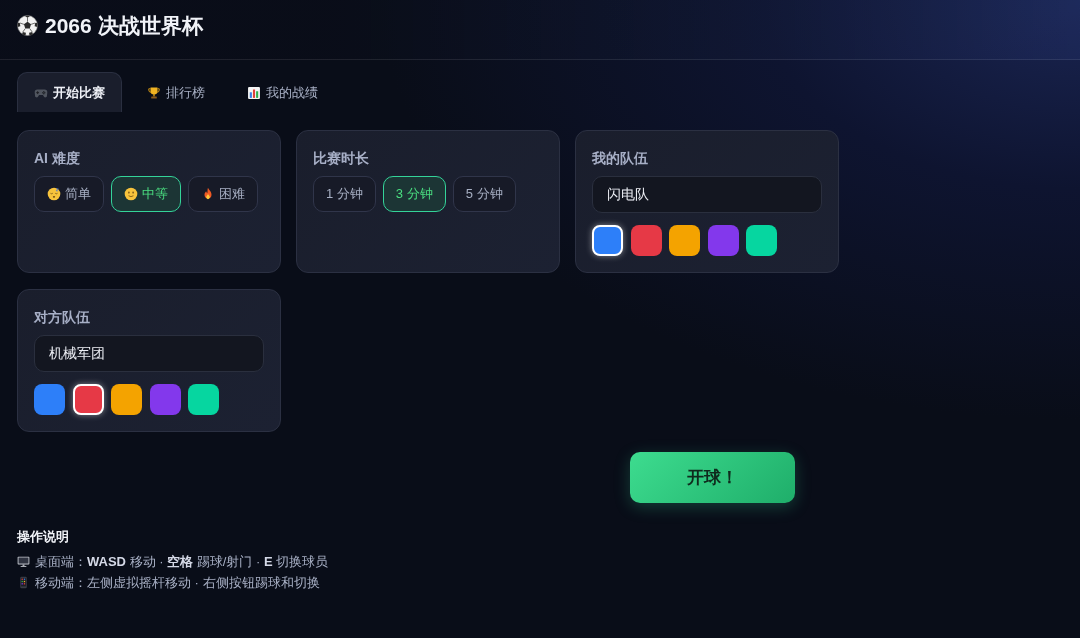 The width and height of the screenshot is (1080, 638). Describe the element at coordinates (254, 92) in the screenshot. I see `bar-chart-icon` at that location.